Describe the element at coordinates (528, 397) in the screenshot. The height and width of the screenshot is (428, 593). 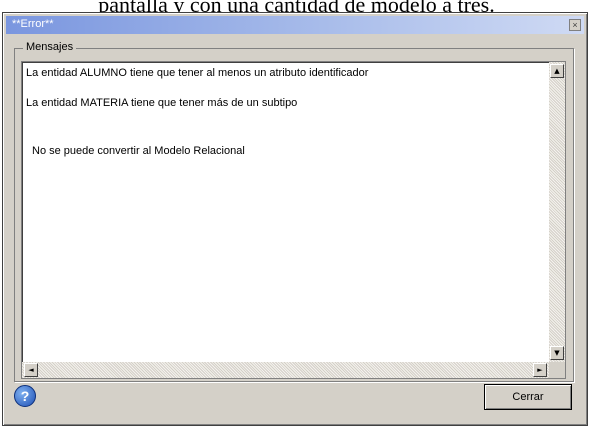
I see `close-button: Cerrar` at that location.